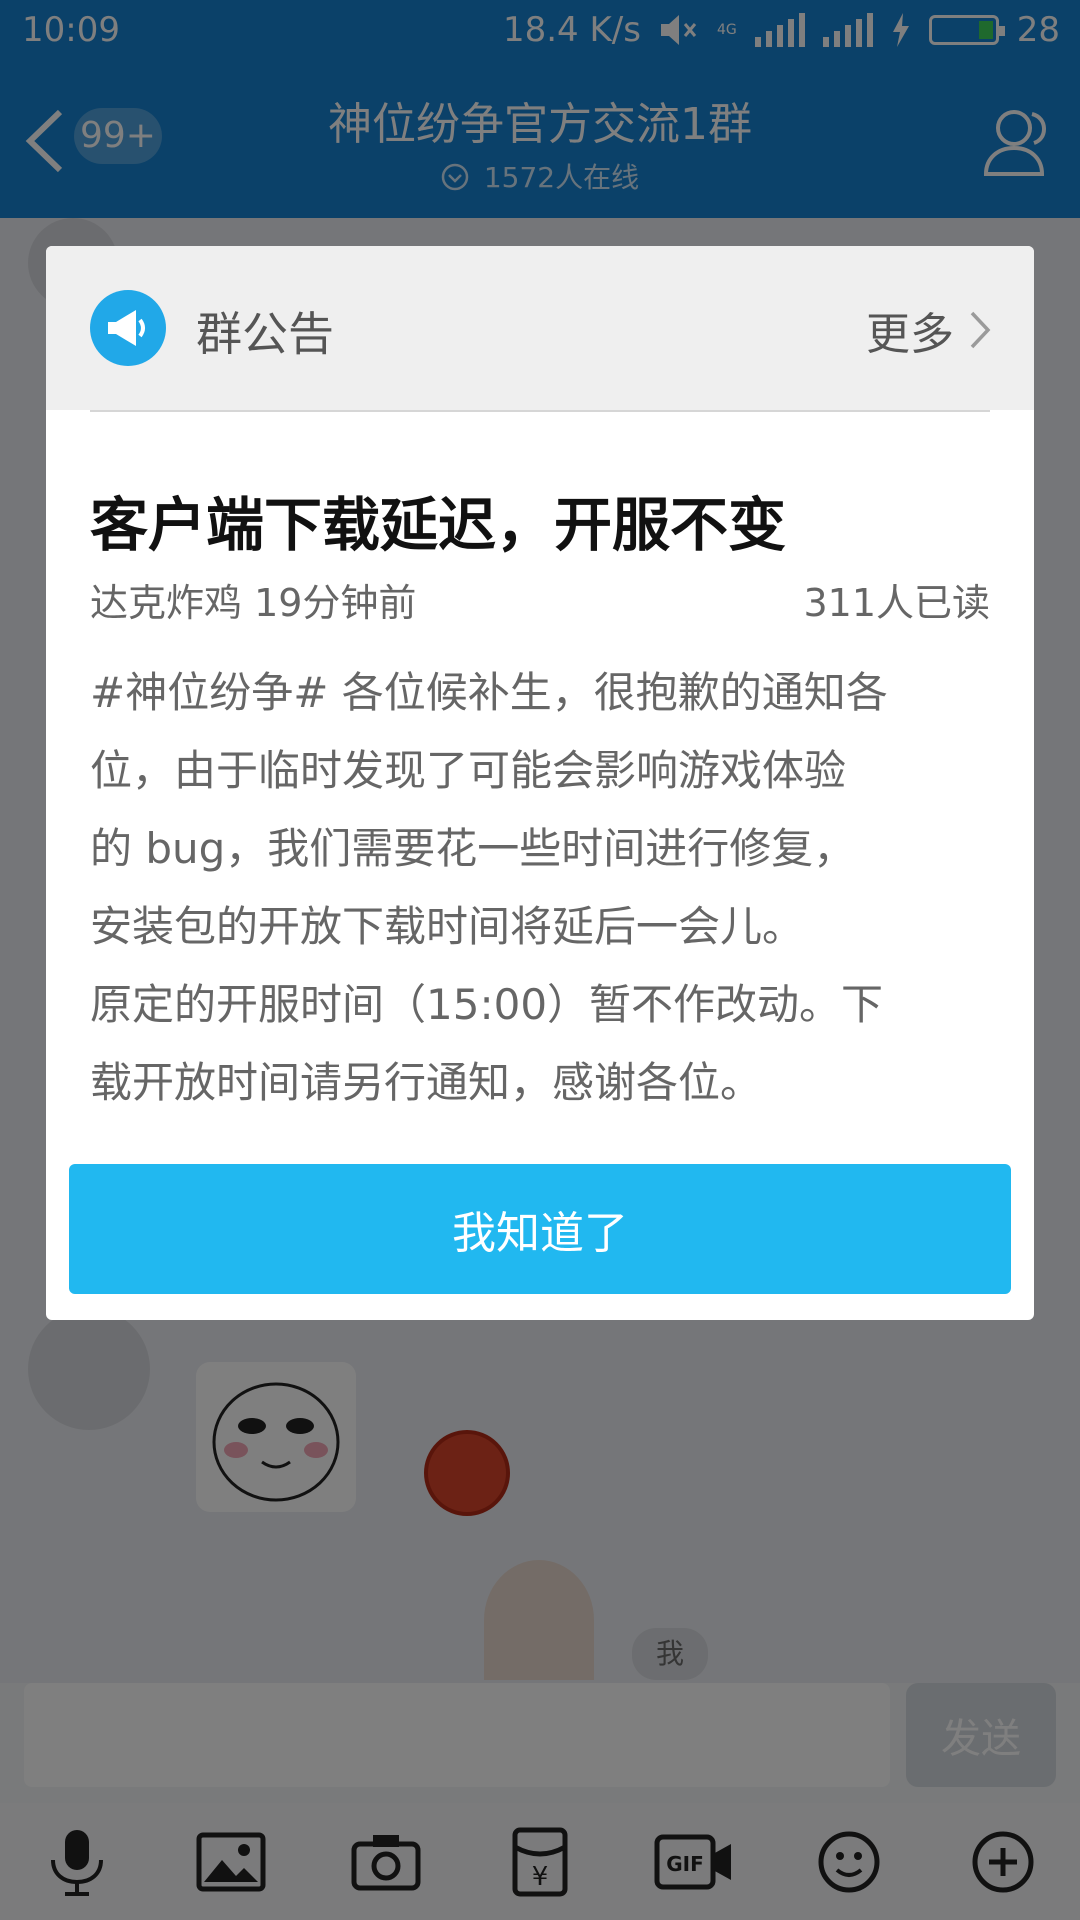 The height and width of the screenshot is (1920, 1080). I want to click on read-count: 311人已读, so click(896, 599).